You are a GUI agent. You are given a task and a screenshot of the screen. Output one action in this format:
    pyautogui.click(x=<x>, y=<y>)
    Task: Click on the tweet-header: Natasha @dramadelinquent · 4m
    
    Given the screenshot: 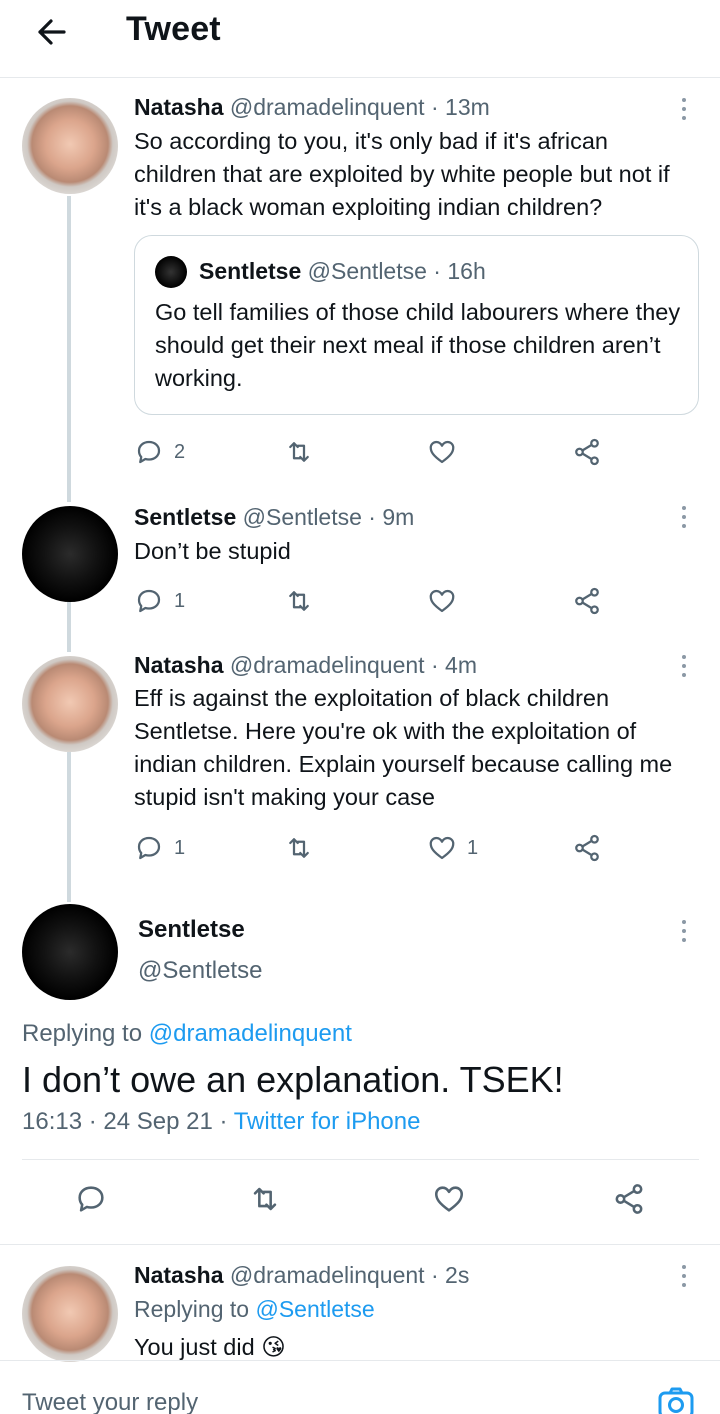 What is the action you would take?
    pyautogui.click(x=305, y=665)
    